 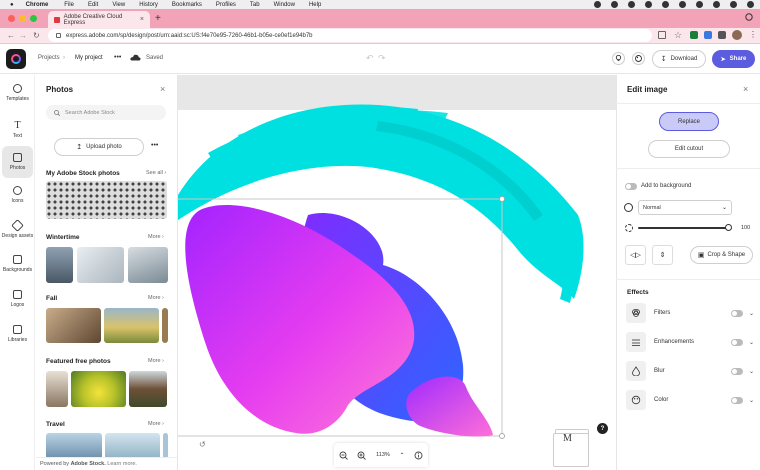 I want to click on lightbulb-icon, so click(x=618, y=58).